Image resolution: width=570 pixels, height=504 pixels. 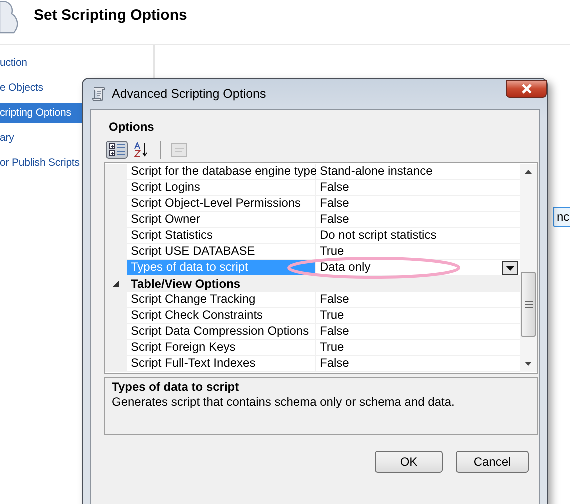 I want to click on property-name: Script USE DATABASE, so click(x=221, y=252).